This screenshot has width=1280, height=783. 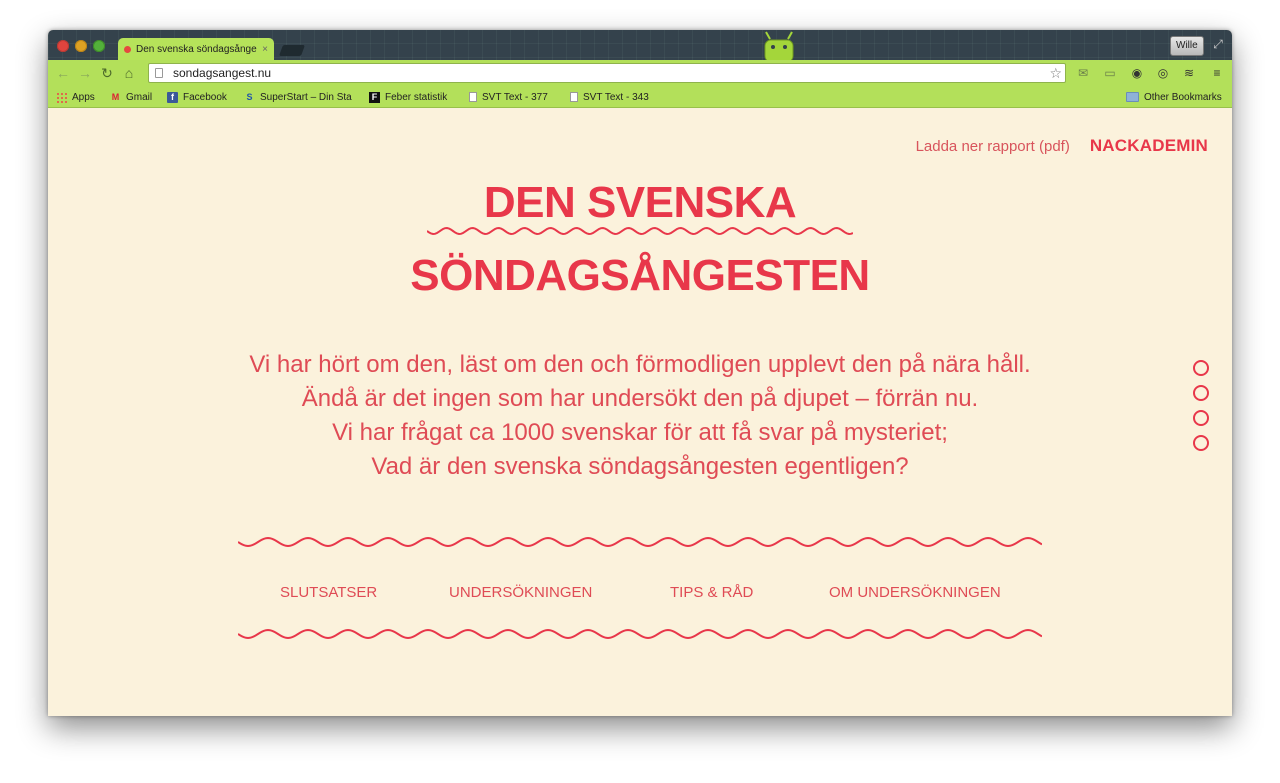 I want to click on favicon-icon, so click(x=127, y=49).